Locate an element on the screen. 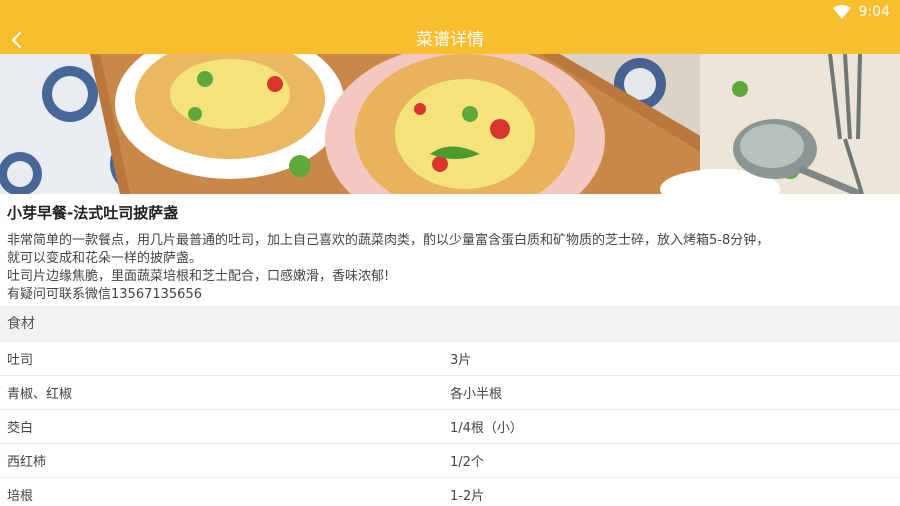  ingredient-qty: 各小半根 is located at coordinates (476, 394).